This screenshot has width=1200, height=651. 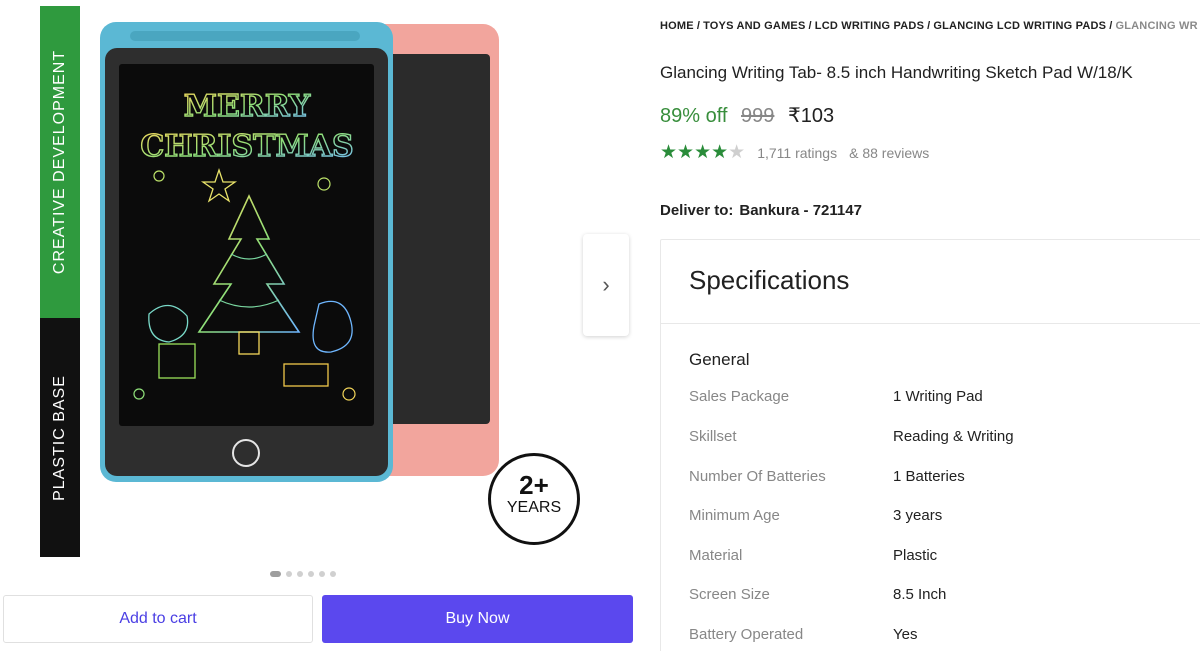 What do you see at coordinates (953, 436) in the screenshot?
I see `spec-value: Reading & Writing` at bounding box center [953, 436].